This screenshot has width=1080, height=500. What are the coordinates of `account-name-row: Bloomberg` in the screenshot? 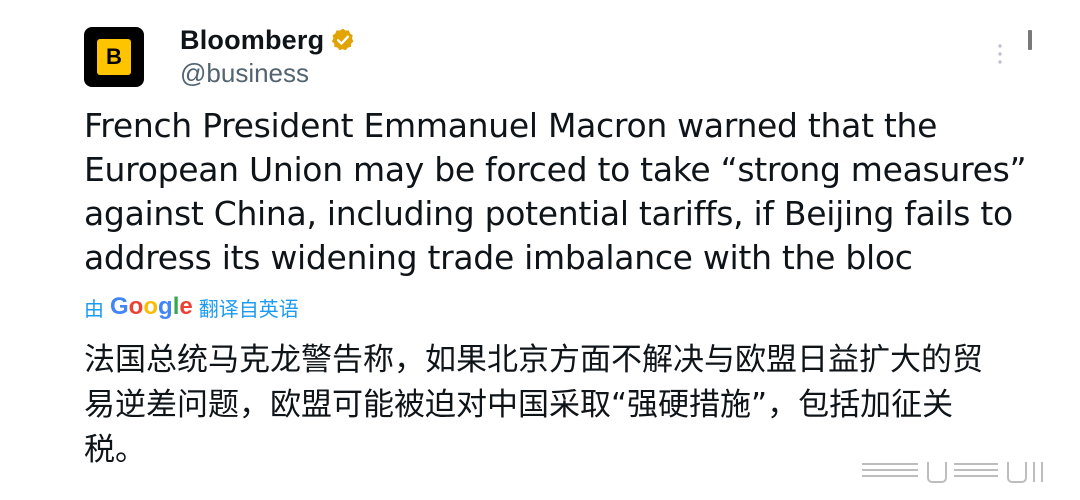 It's located at (268, 40).